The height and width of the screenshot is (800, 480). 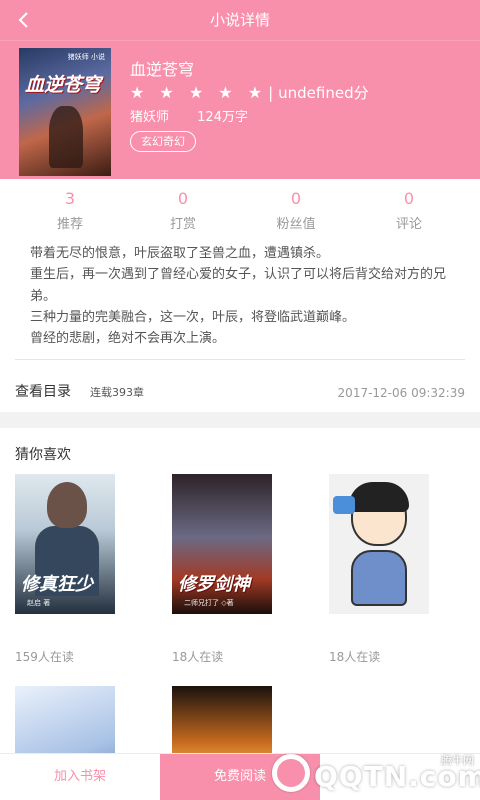 I want to click on stat-label: 打赏, so click(x=182, y=224).